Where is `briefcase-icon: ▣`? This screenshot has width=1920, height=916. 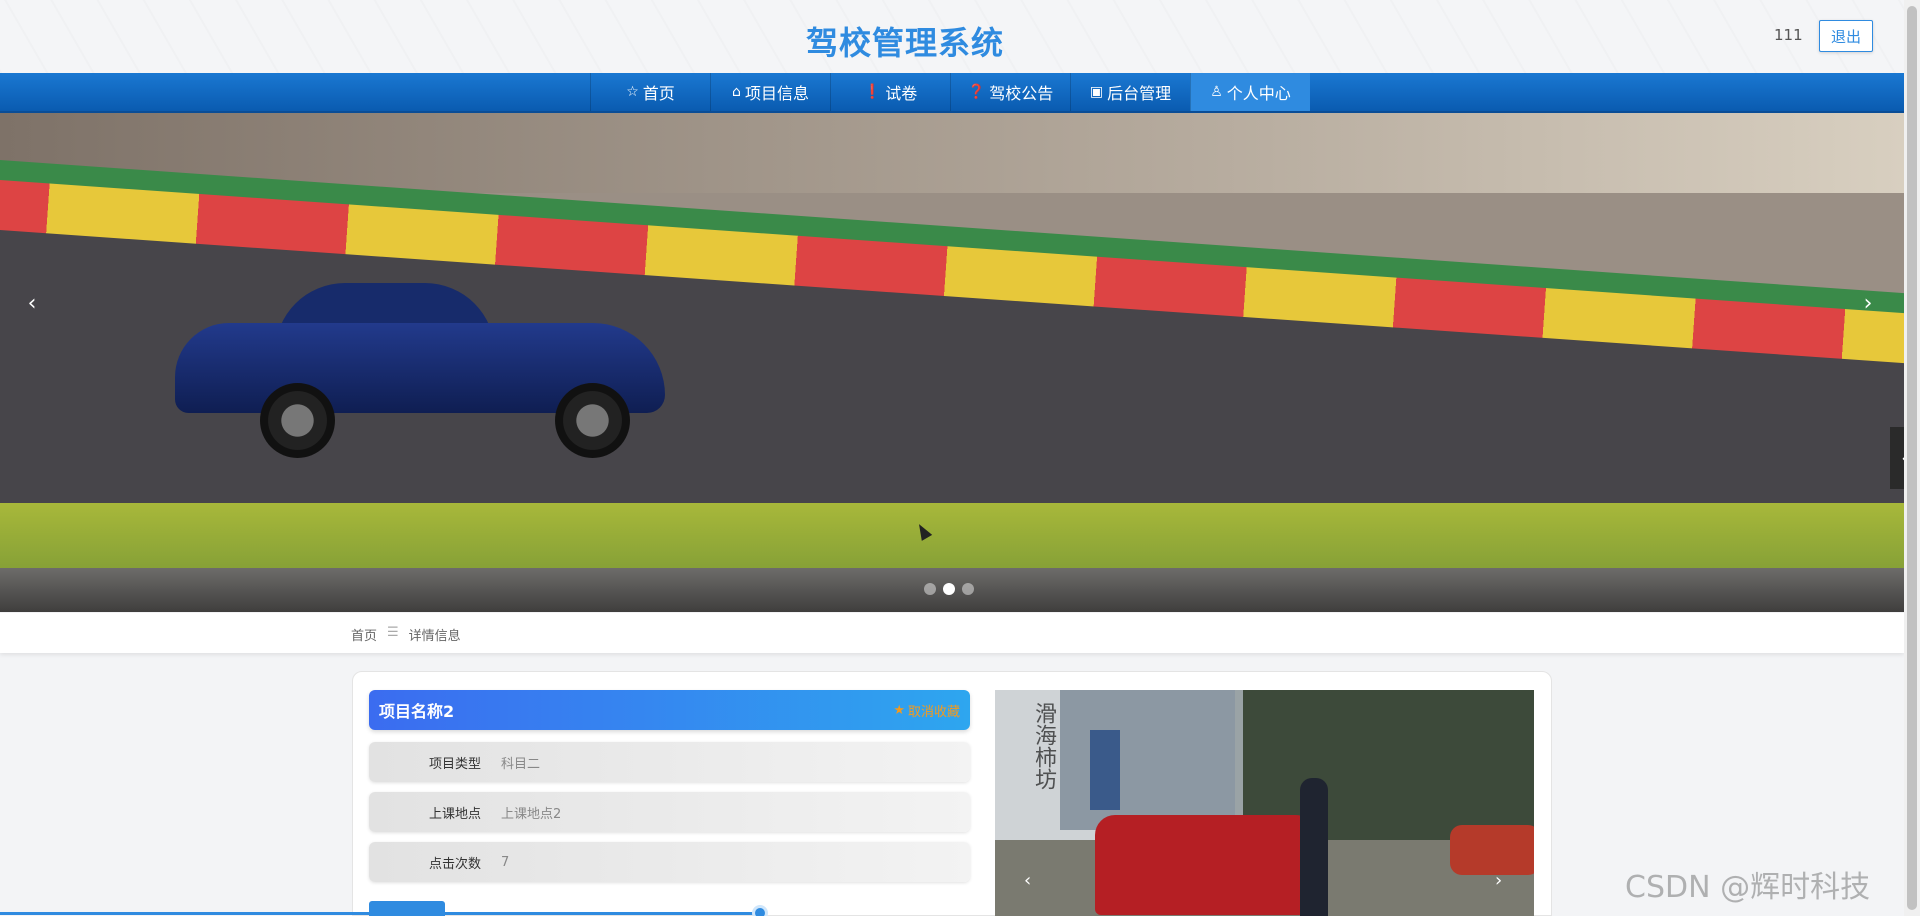
briefcase-icon: ▣ is located at coordinates (1096, 92).